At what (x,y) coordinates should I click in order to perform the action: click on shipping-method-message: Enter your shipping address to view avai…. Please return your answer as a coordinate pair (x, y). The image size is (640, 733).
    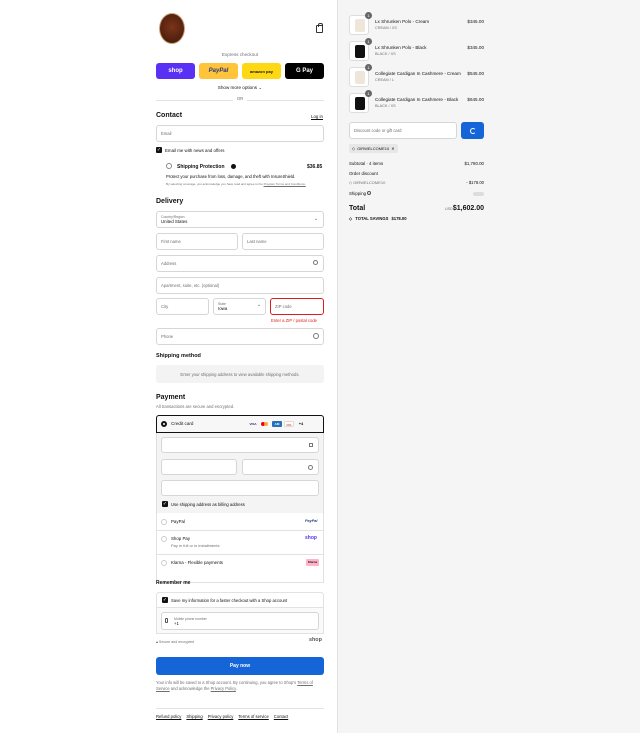
    Looking at the image, I should click on (240, 374).